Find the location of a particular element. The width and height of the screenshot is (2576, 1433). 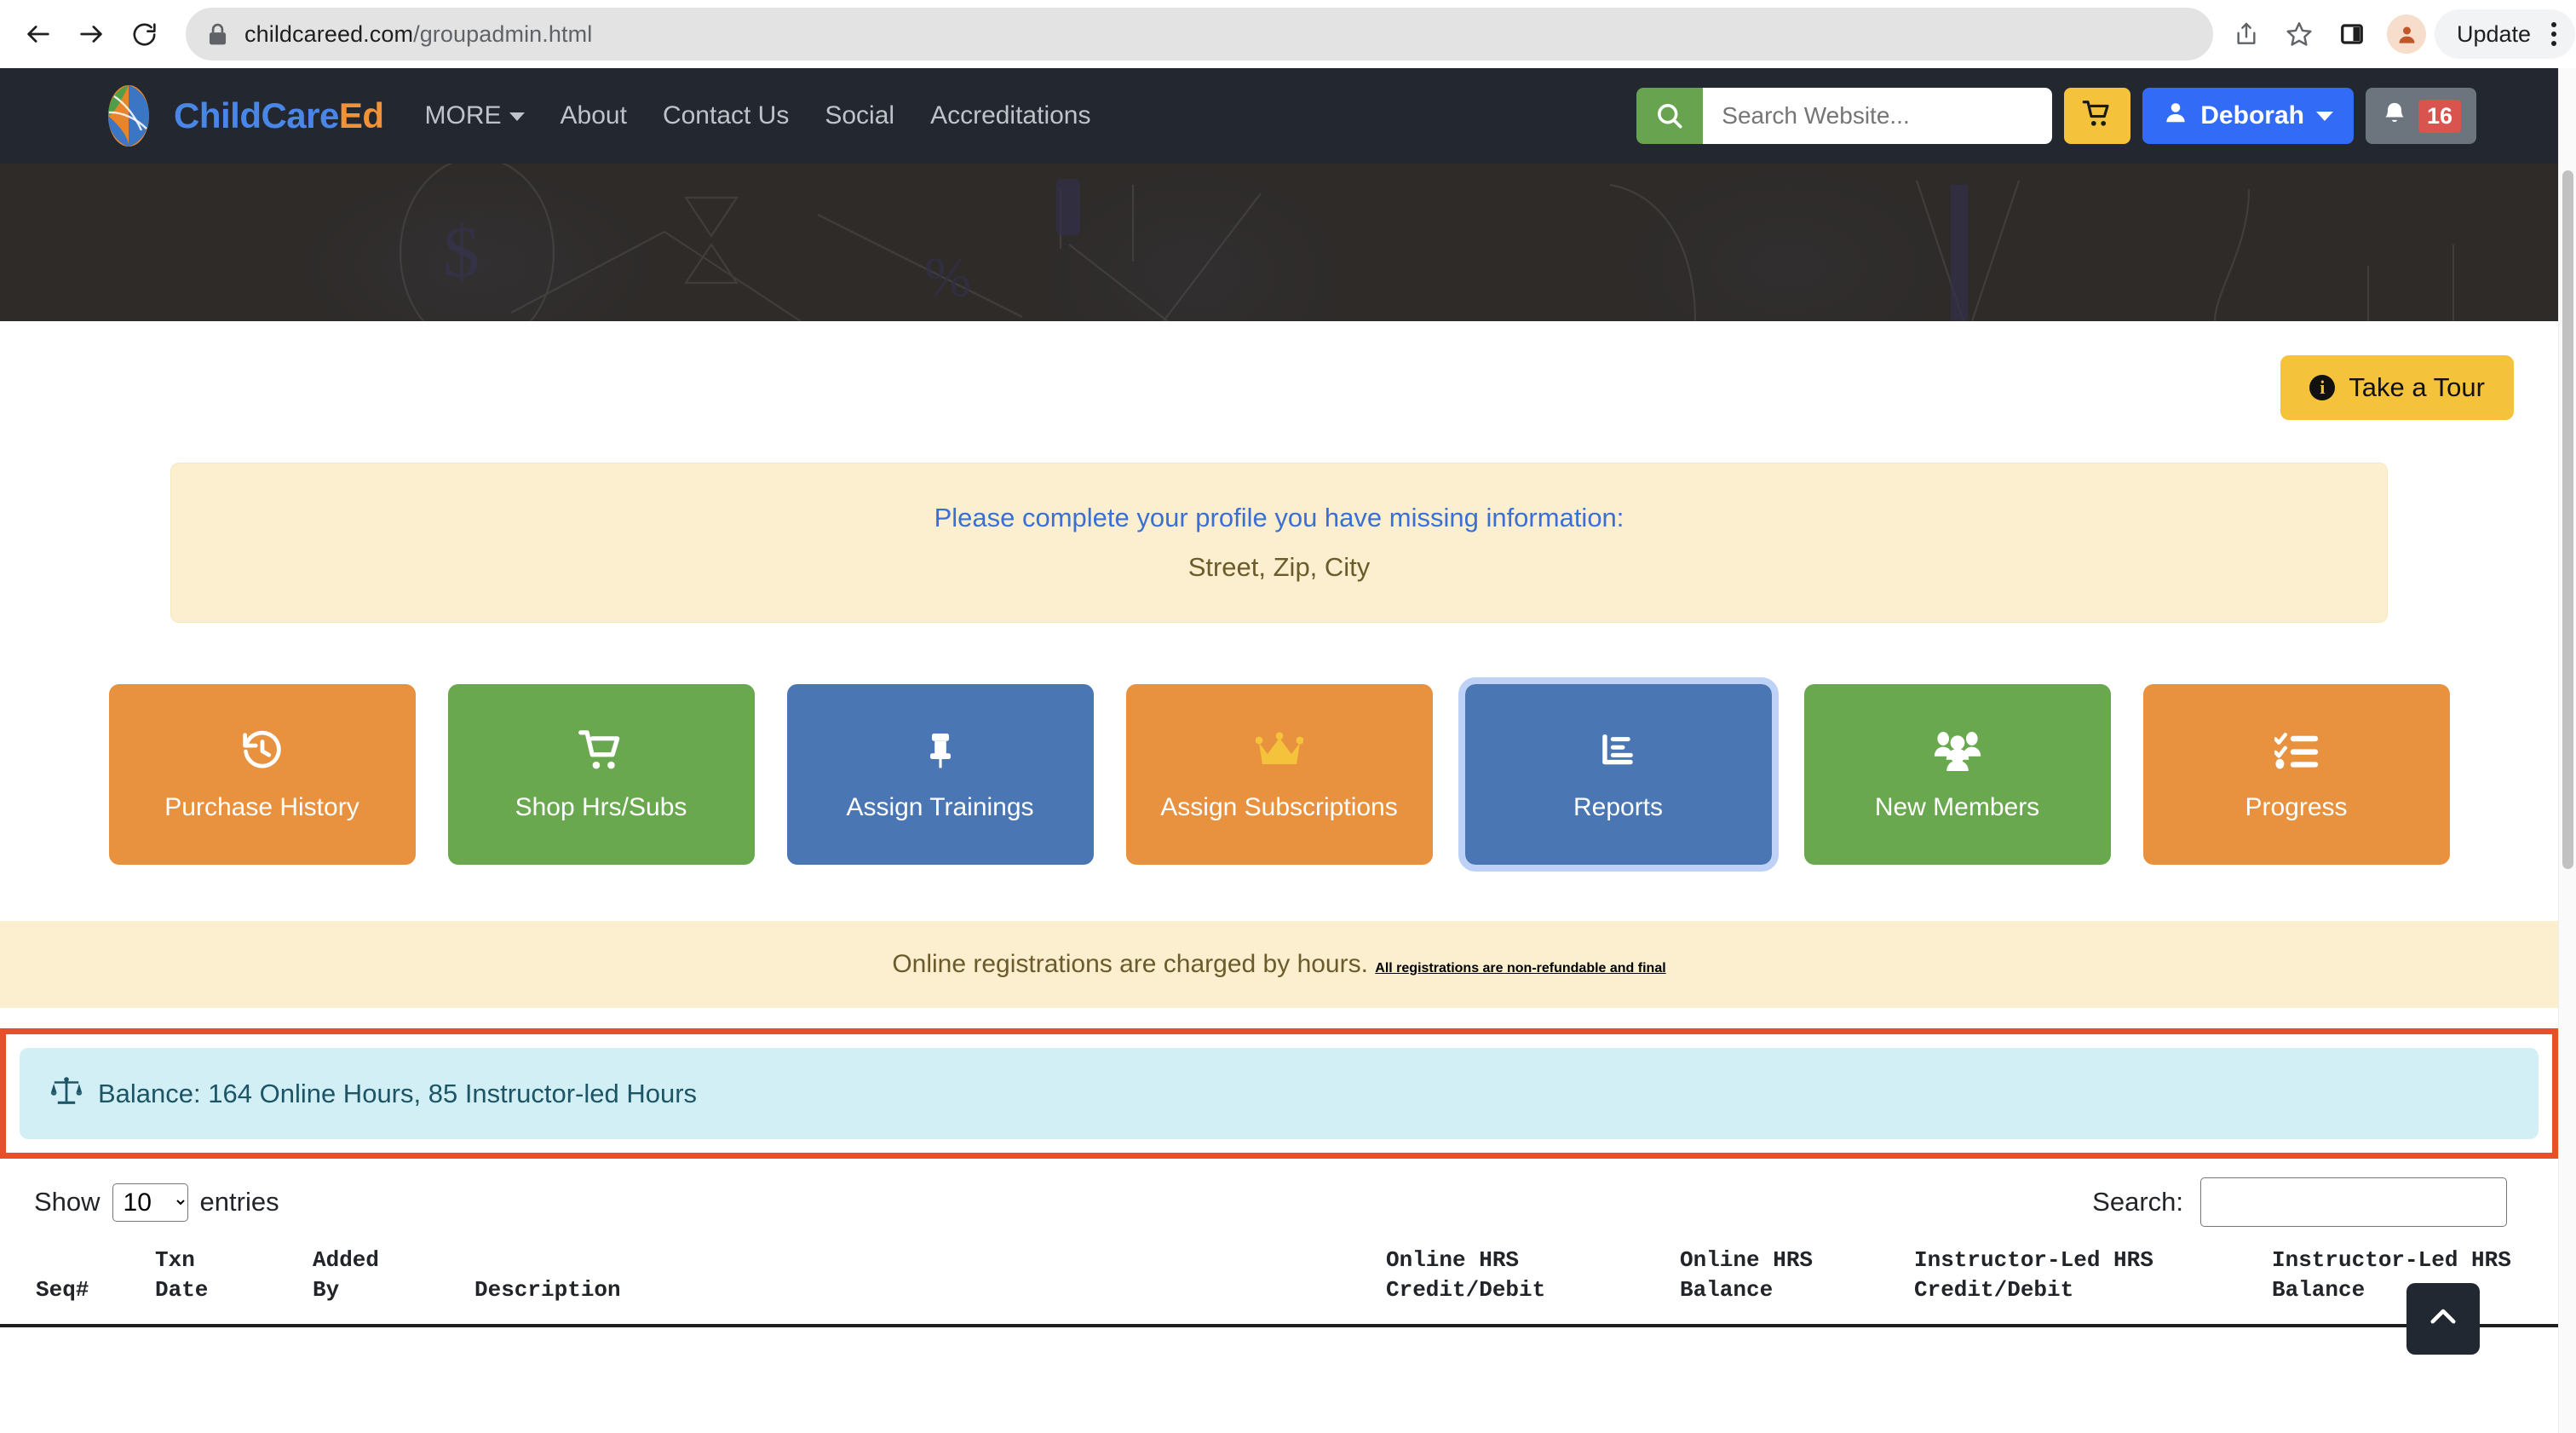

col-line1: Txn is located at coordinates (175, 1260).